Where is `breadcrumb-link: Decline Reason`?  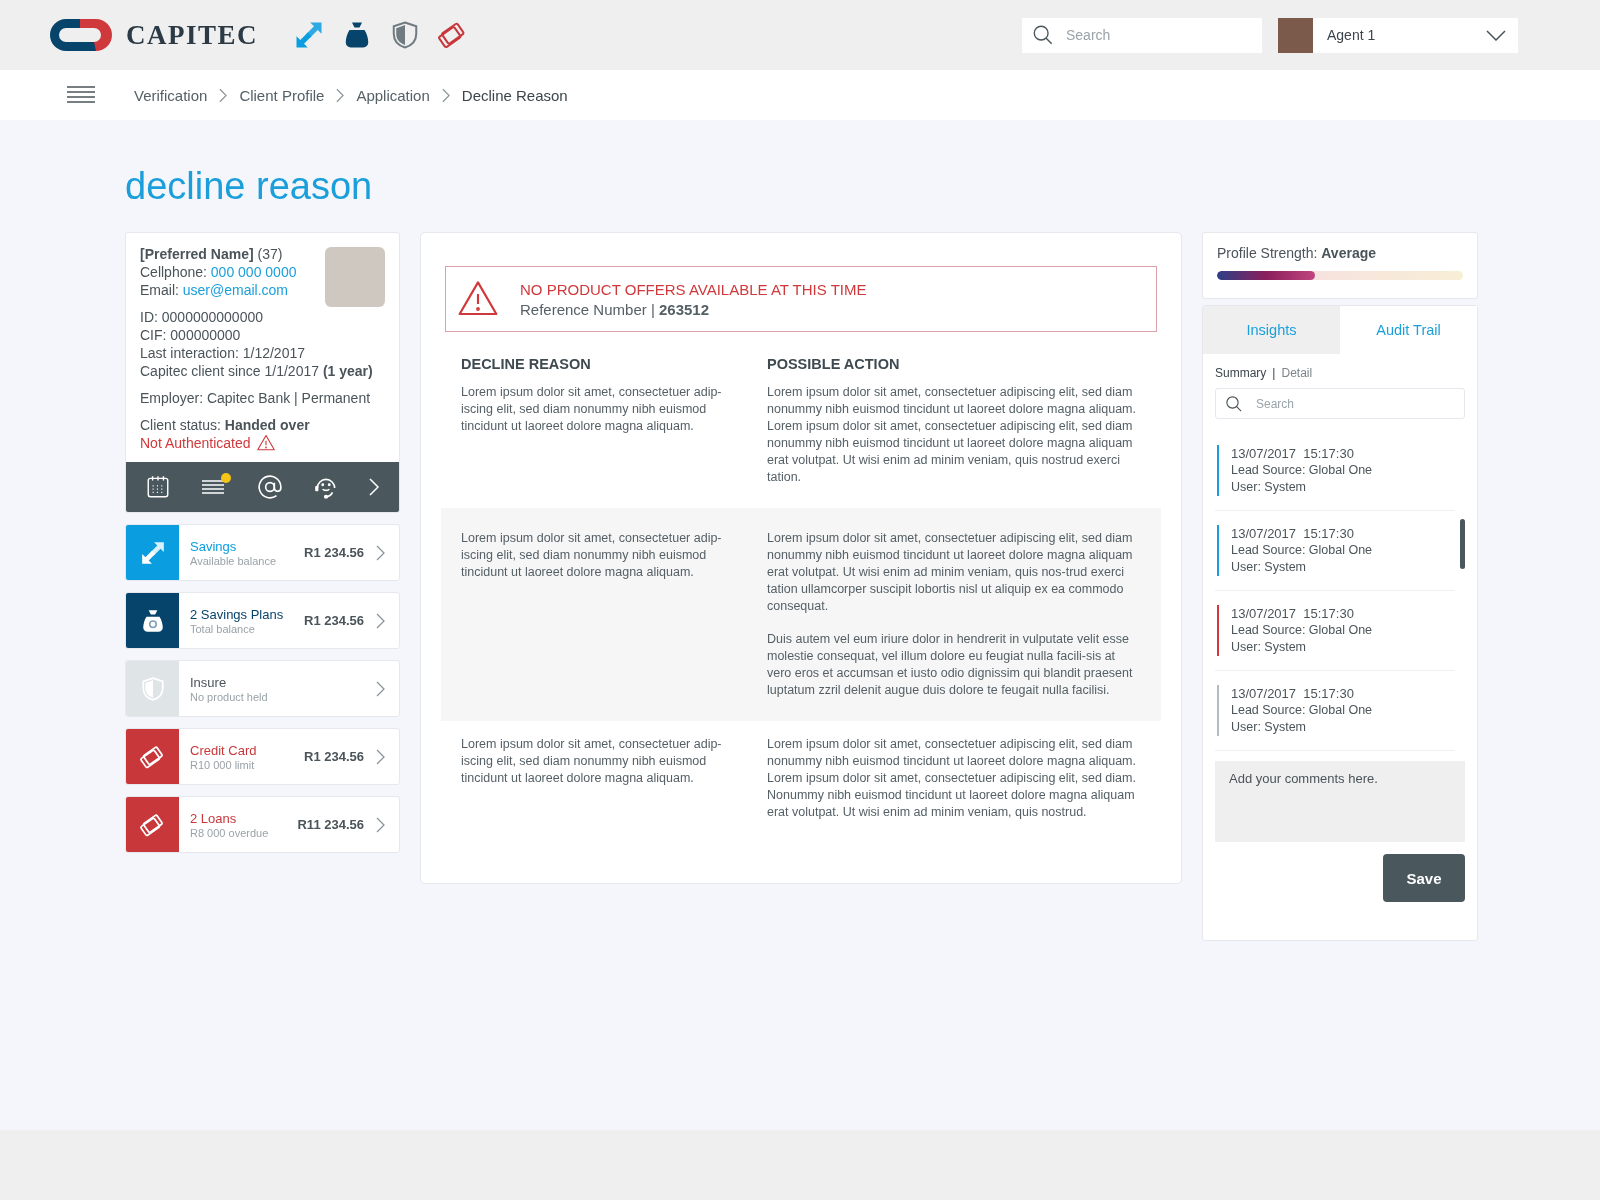 breadcrumb-link: Decline Reason is located at coordinates (514, 95).